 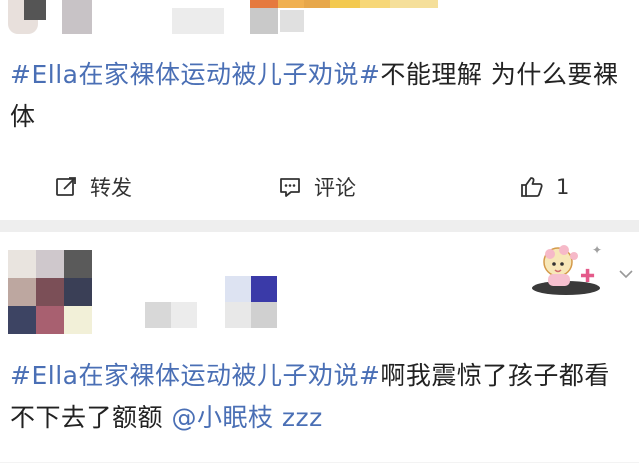 What do you see at coordinates (568, 268) in the screenshot?
I see `sticker-decoration: ✚ ✦` at bounding box center [568, 268].